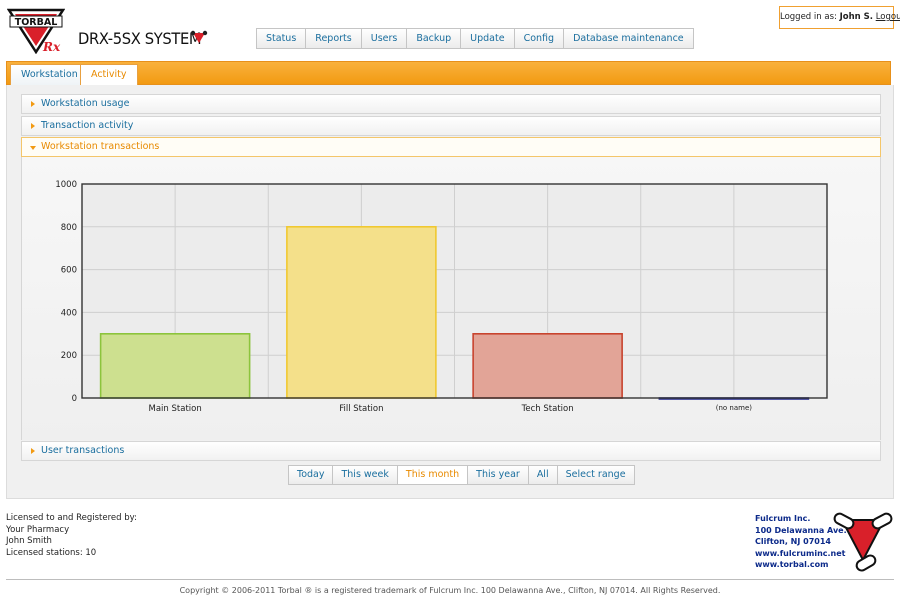 The image size is (900, 605). Describe the element at coordinates (36, 22) in the screenshot. I see `logo-text: TORBAL` at that location.